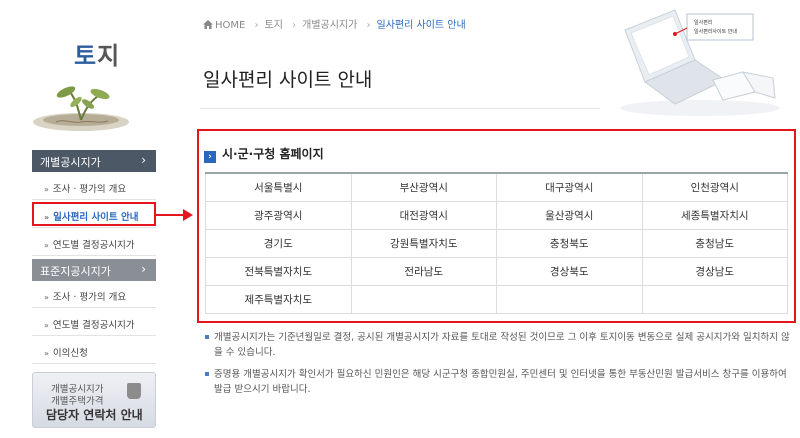 The image size is (800, 438). I want to click on submenu-annual-land-price: » 연도별 결정공시지가, so click(94, 243).